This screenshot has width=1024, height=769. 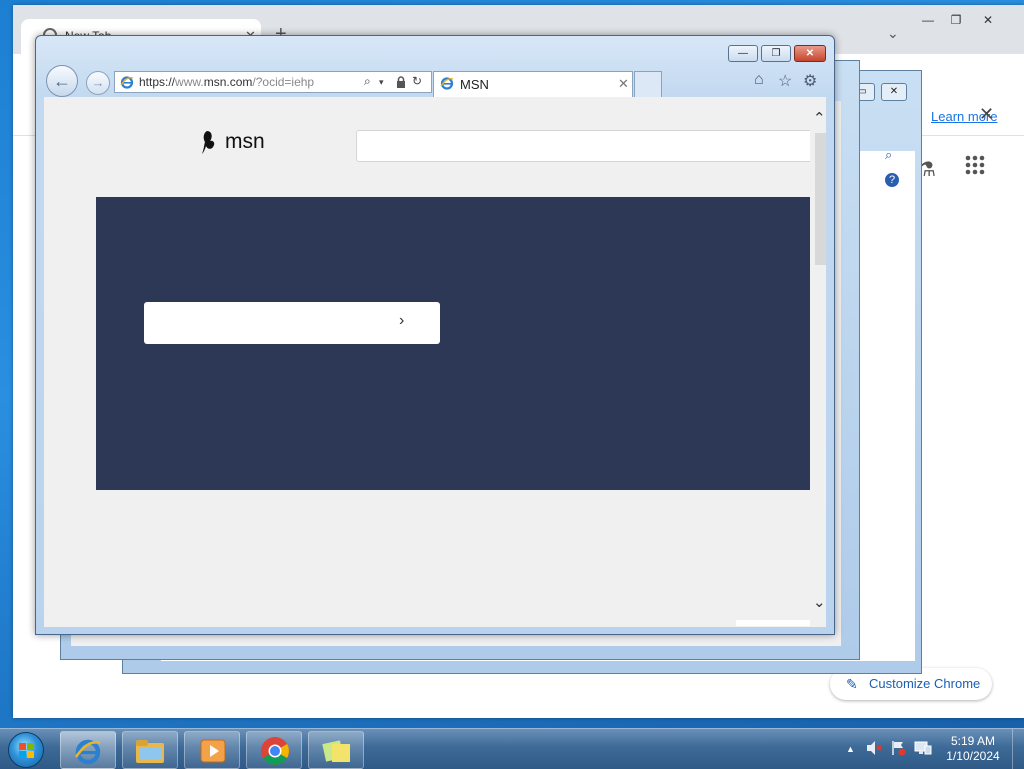 What do you see at coordinates (785, 81) in the screenshot?
I see `favorites-star-icon: ☆` at bounding box center [785, 81].